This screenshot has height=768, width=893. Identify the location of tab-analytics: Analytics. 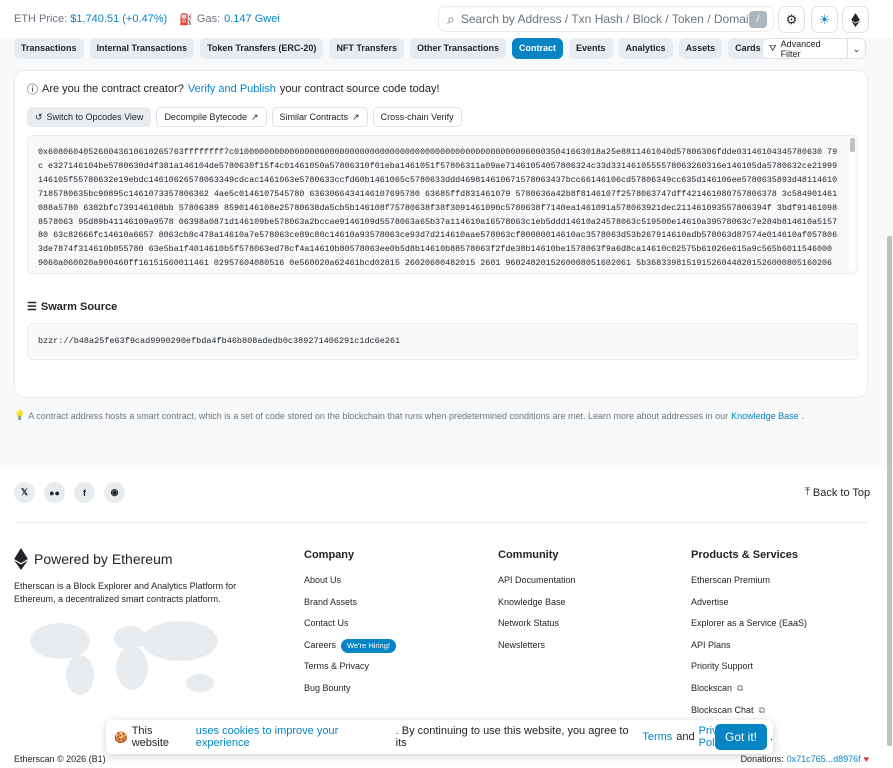
(645, 48).